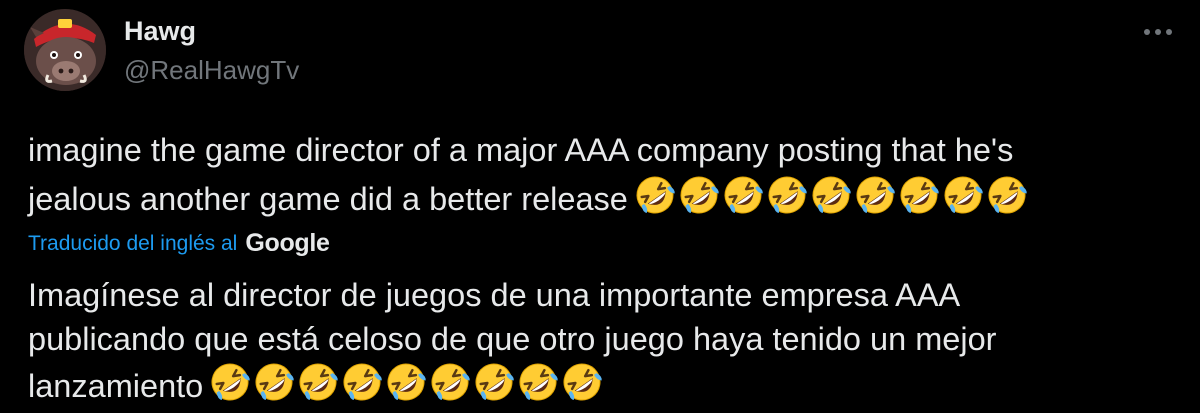 Image resolution: width=1200 pixels, height=413 pixels. What do you see at coordinates (132, 244) in the screenshot?
I see `translated-from-label: Traducido del inglés al` at bounding box center [132, 244].